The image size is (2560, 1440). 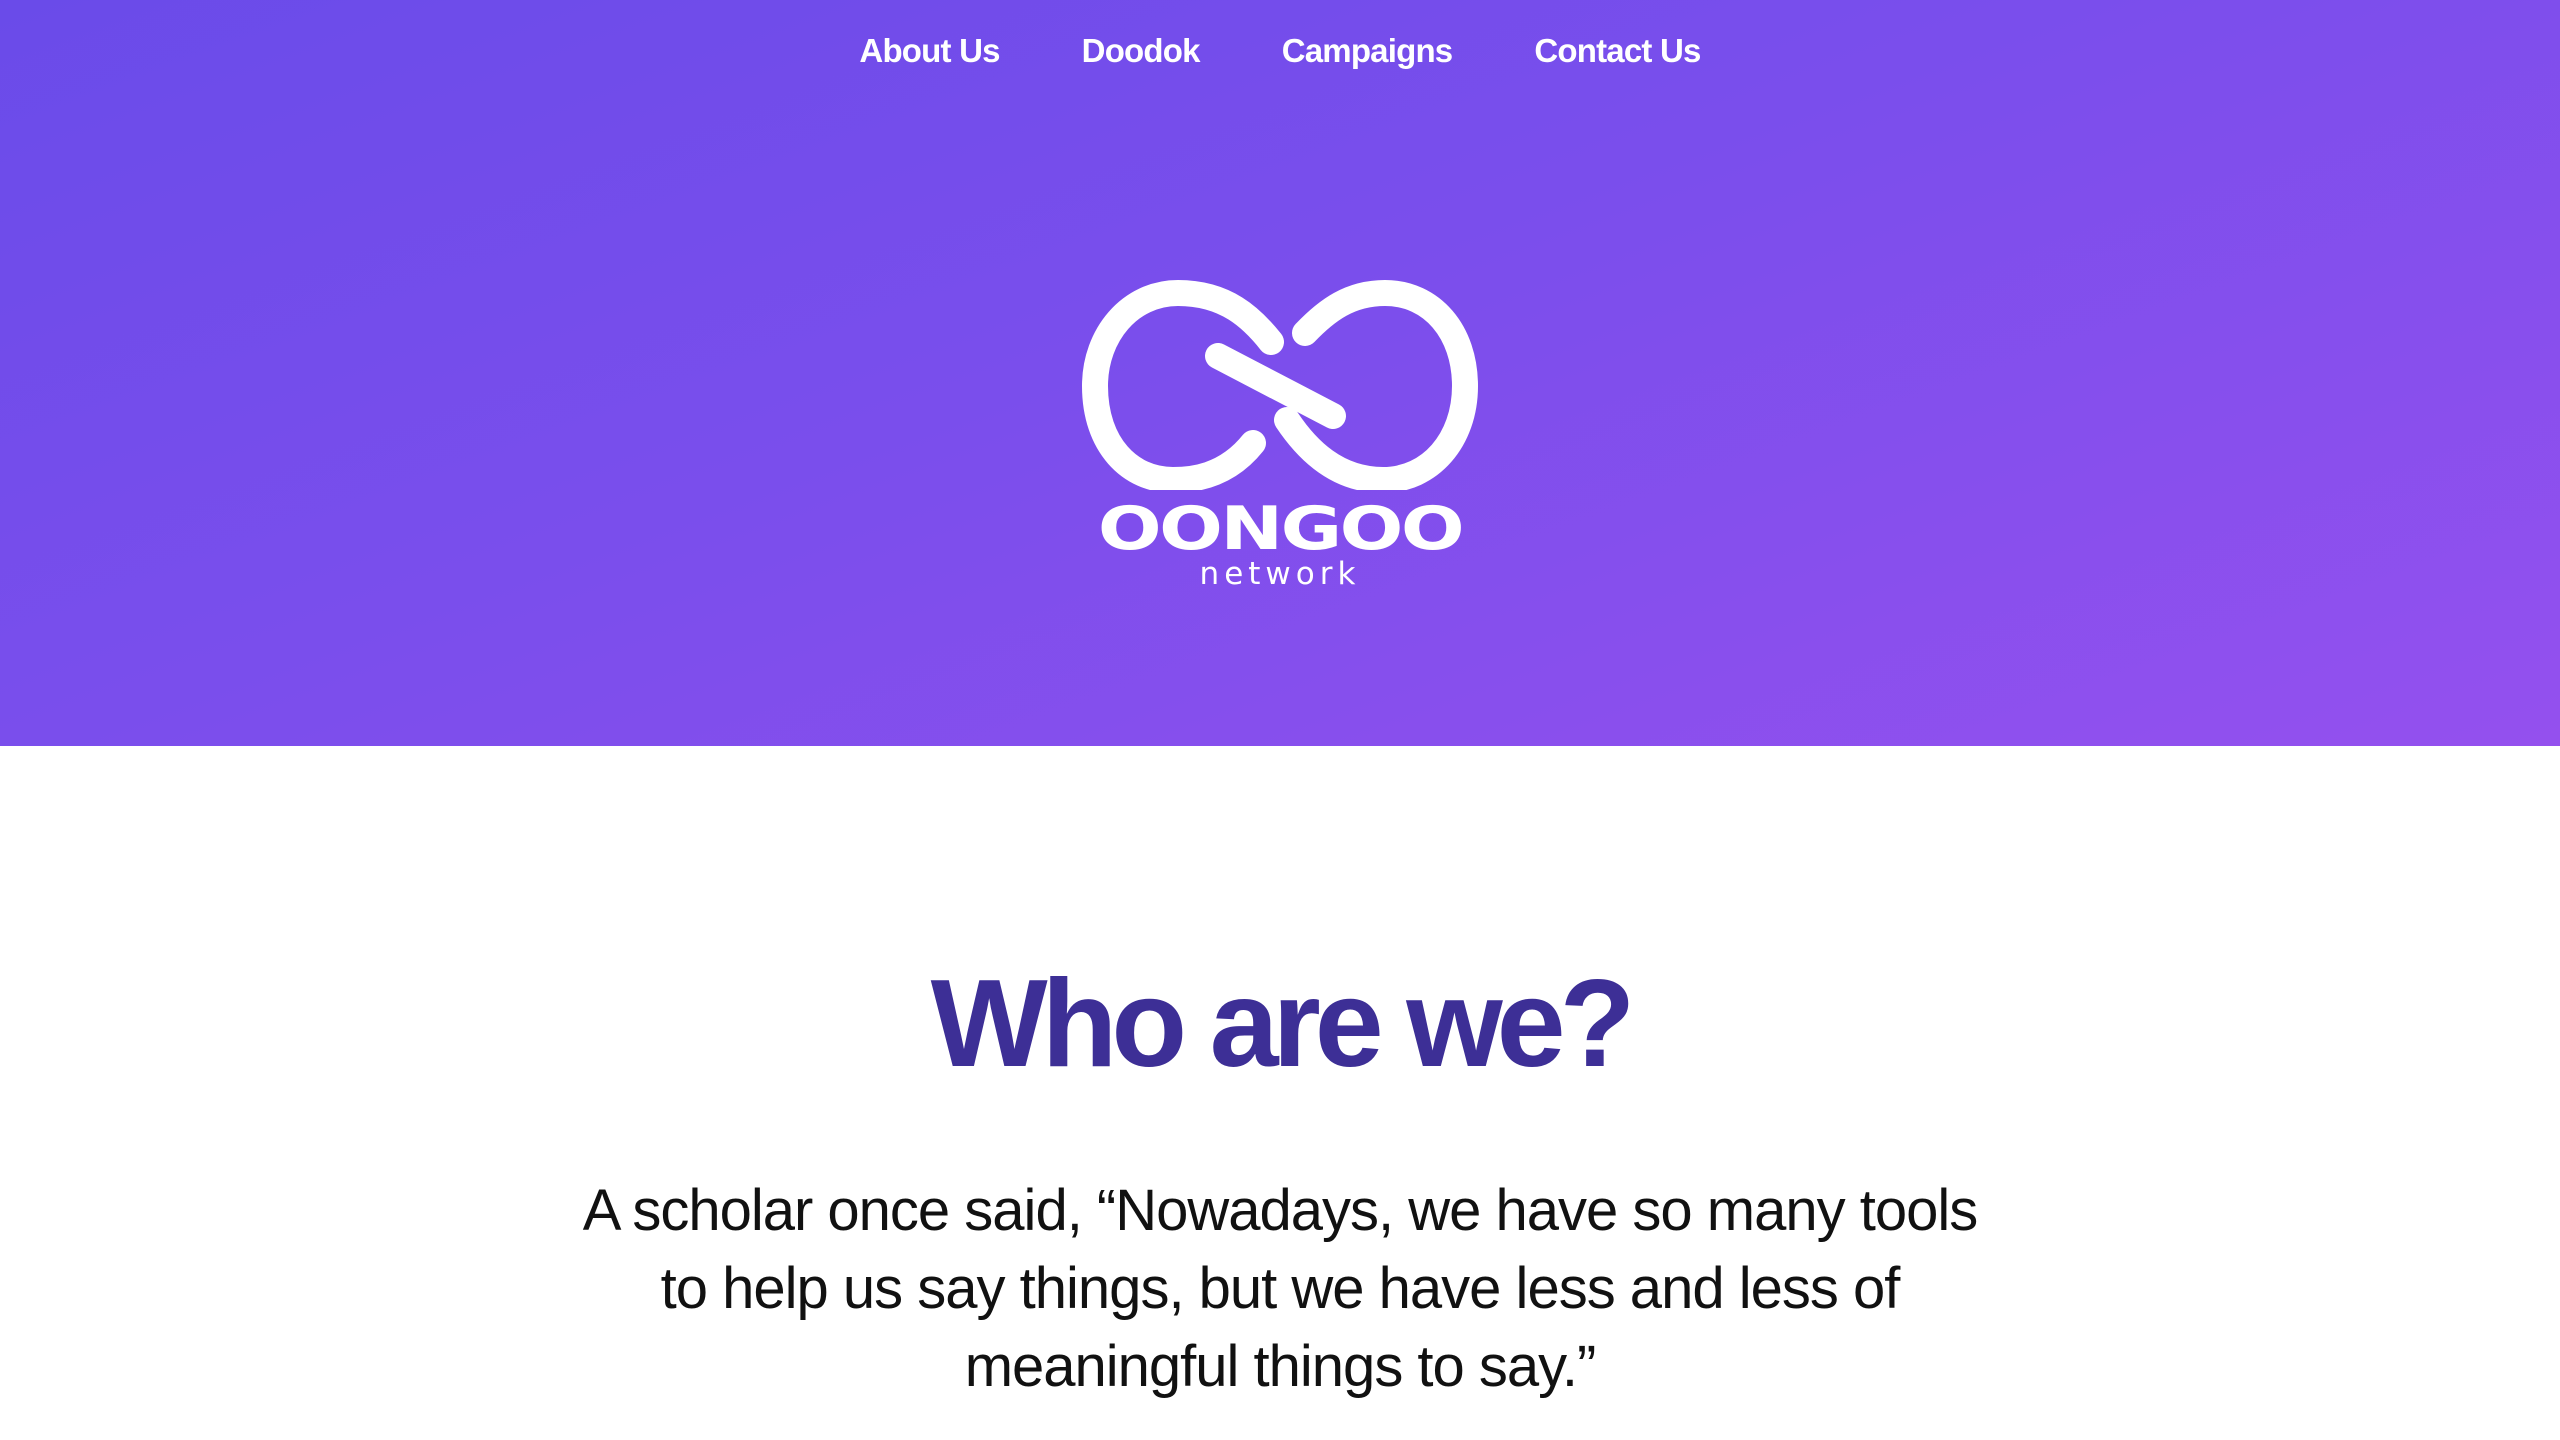 What do you see at coordinates (1283, 1024) in the screenshot?
I see `section-heading: Who are we?` at bounding box center [1283, 1024].